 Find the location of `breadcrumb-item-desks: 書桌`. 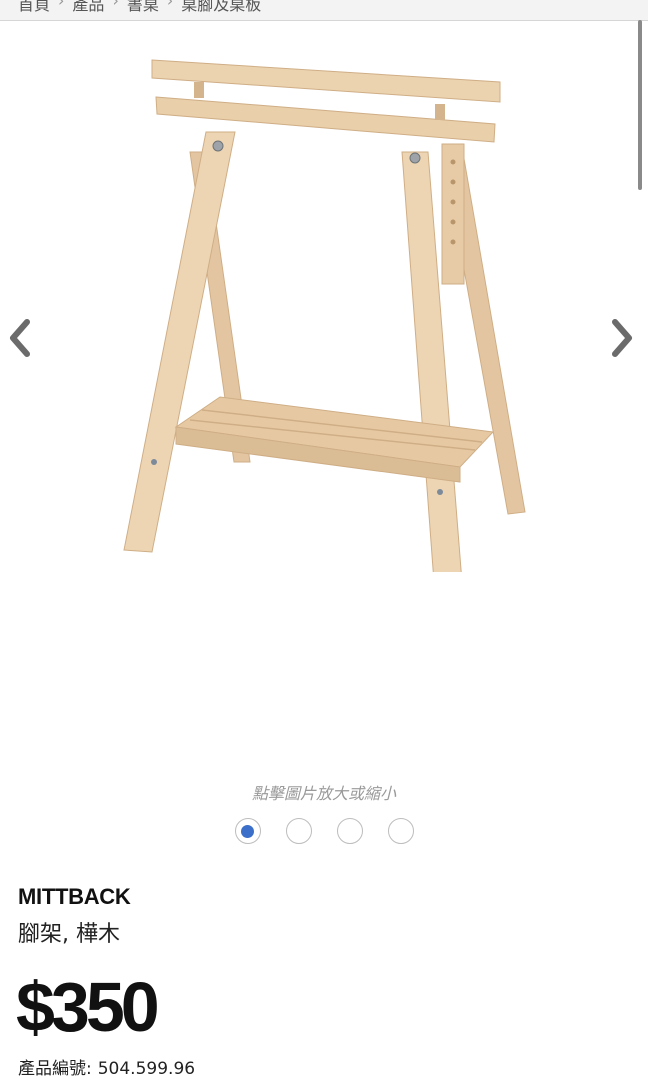

breadcrumb-item-desks: 書桌 is located at coordinates (143, 7).